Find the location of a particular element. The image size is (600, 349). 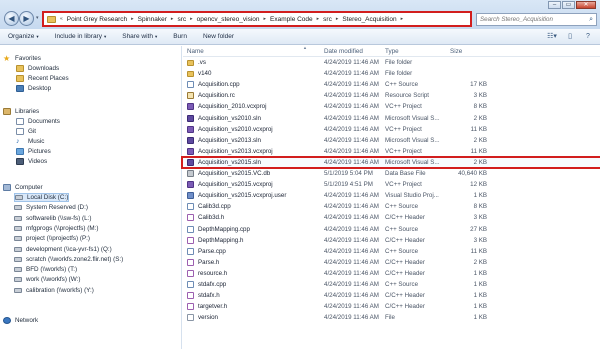

nav-recent-places: Recent Places is located at coordinates (42, 78).